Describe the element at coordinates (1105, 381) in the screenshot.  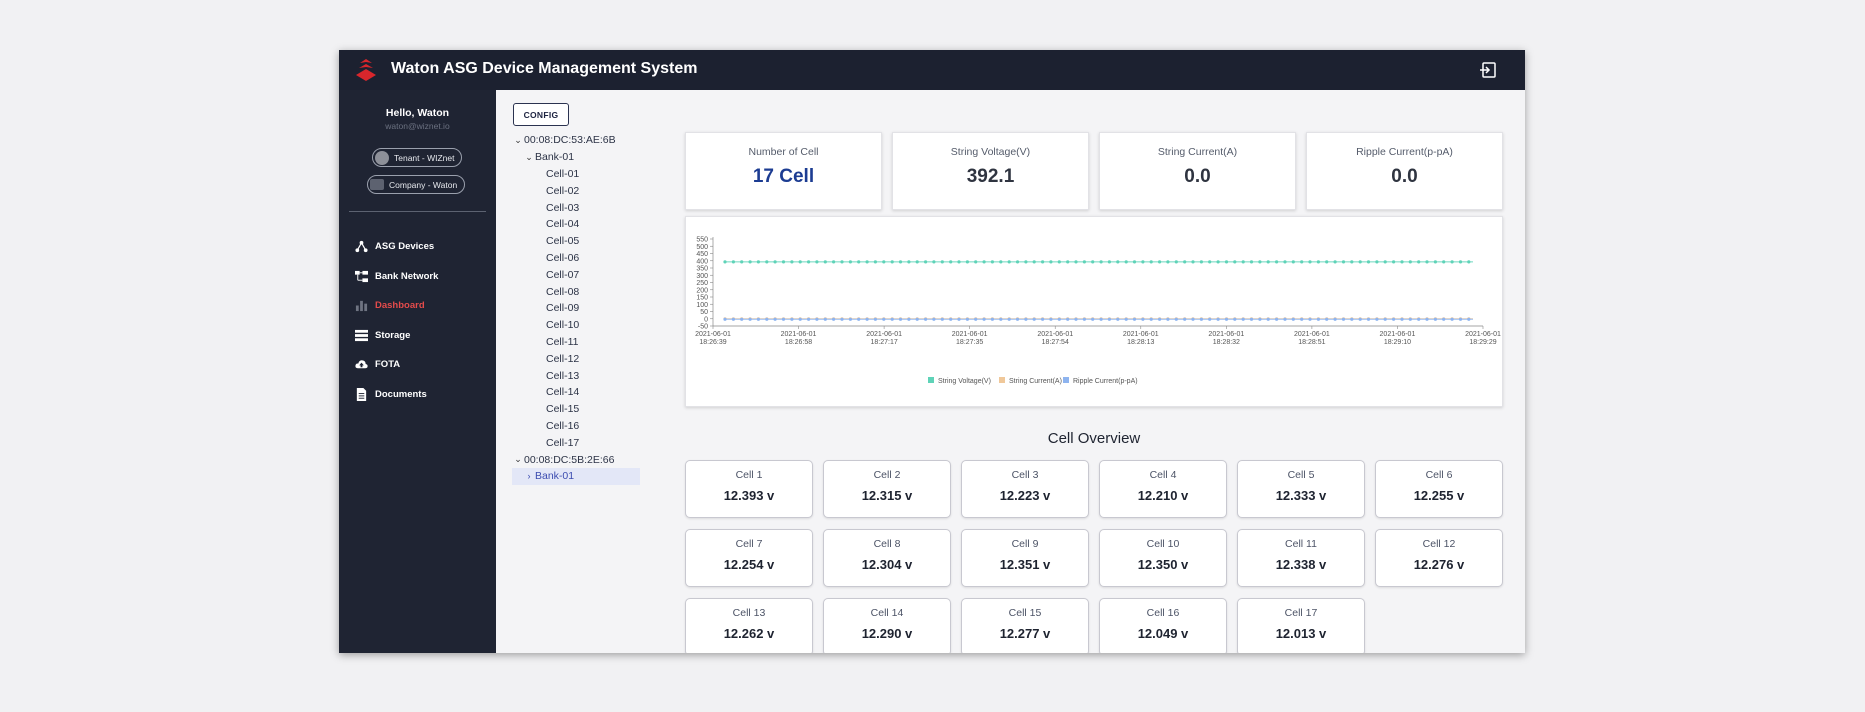
I see `legend-label: Ripple Current(p-pA)` at that location.